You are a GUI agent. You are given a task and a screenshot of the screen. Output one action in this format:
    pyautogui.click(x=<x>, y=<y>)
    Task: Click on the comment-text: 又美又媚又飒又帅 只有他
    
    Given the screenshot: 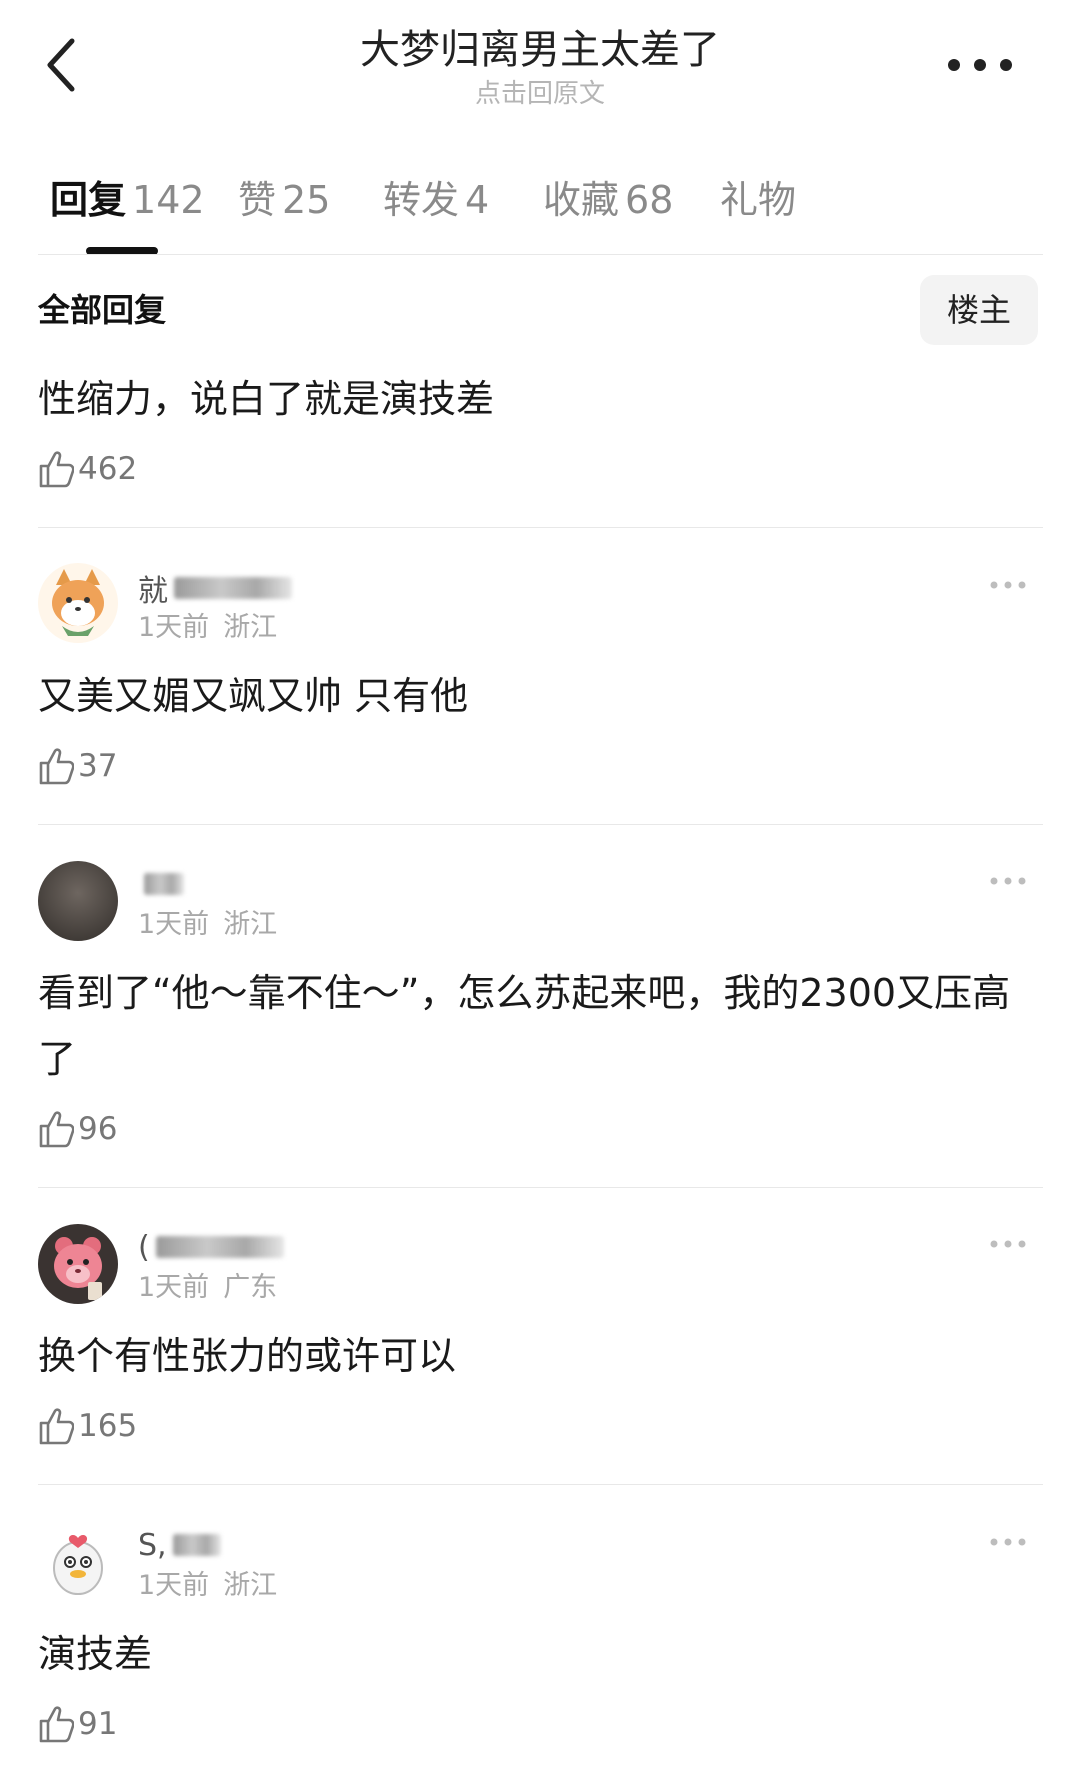 What is the action you would take?
    pyautogui.click(x=253, y=696)
    